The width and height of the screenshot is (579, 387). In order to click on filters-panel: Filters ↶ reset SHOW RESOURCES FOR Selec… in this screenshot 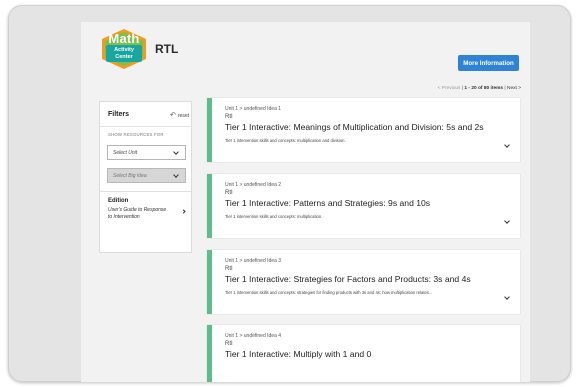, I will do `click(145, 177)`.